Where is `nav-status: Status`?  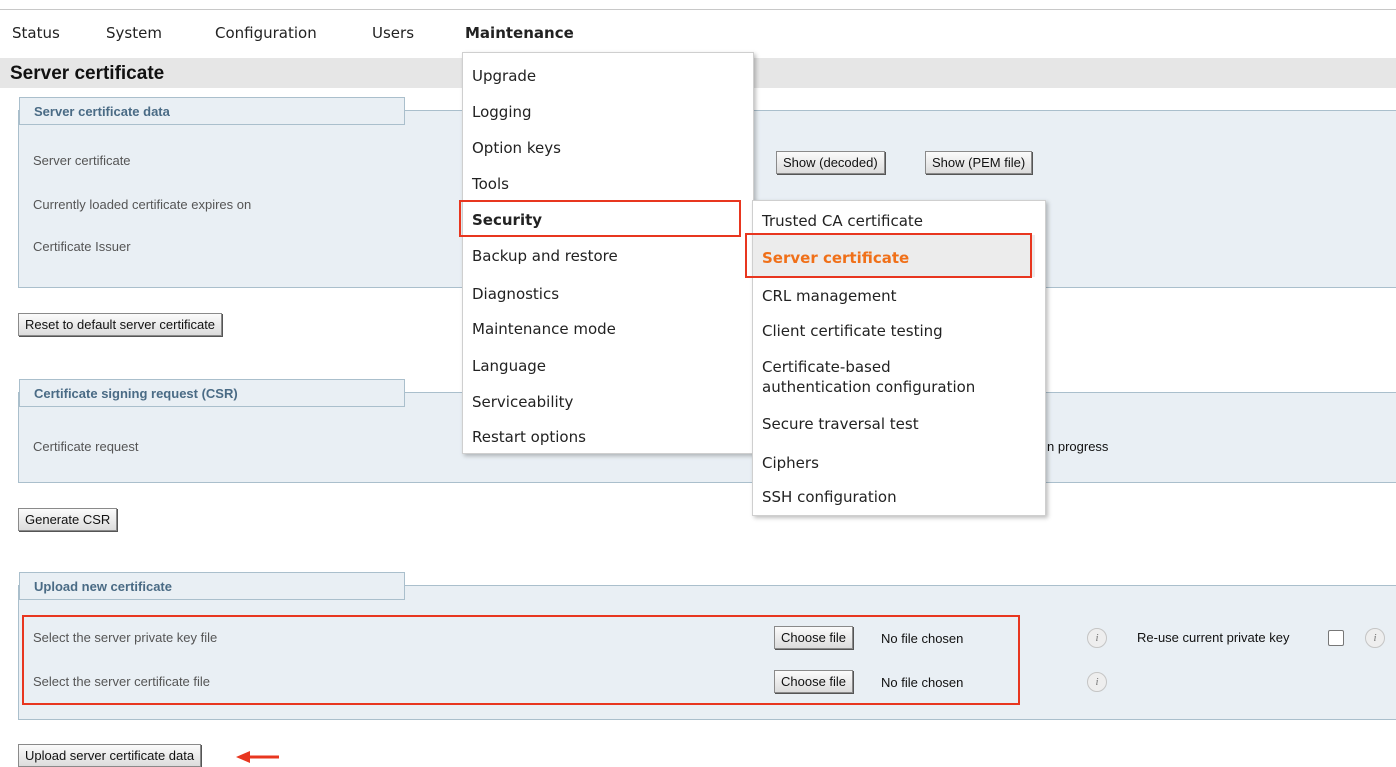 nav-status: Status is located at coordinates (36, 33).